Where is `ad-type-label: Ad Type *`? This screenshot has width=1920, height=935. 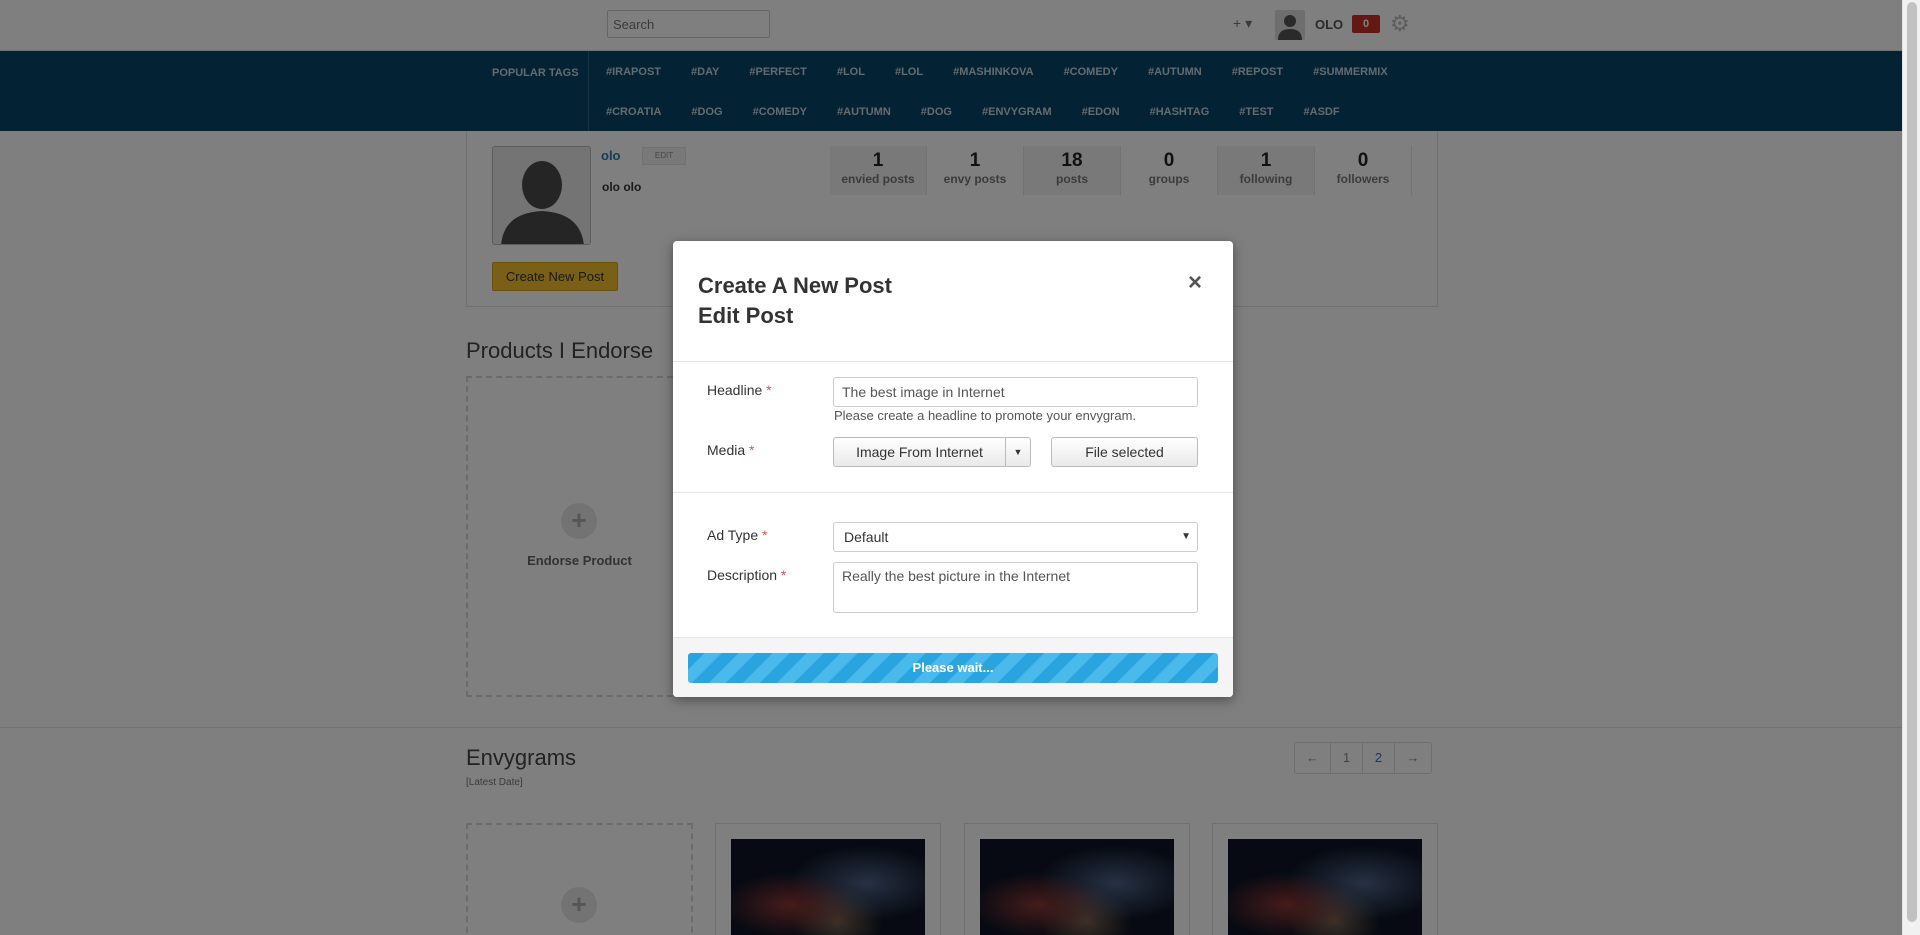 ad-type-label: Ad Type * is located at coordinates (737, 535).